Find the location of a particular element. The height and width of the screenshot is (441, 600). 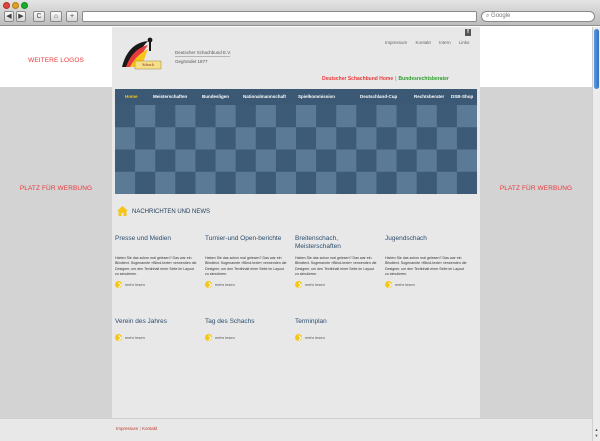

add-bookmark-button: + is located at coordinates (72, 16).